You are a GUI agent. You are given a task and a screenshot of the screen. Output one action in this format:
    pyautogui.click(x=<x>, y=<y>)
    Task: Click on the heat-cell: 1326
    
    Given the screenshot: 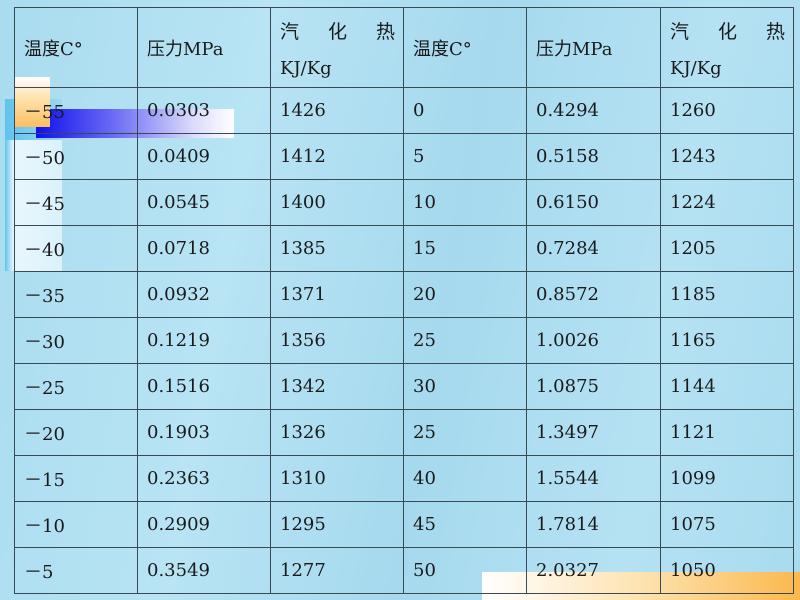 What is the action you would take?
    pyautogui.click(x=337, y=432)
    